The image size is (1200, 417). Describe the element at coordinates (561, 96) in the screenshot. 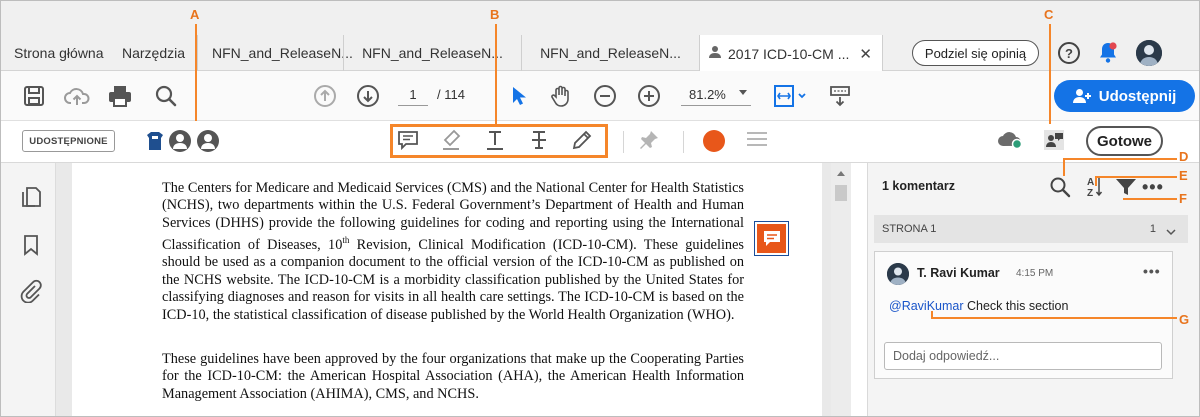

I see `hand-tool-icon` at that location.